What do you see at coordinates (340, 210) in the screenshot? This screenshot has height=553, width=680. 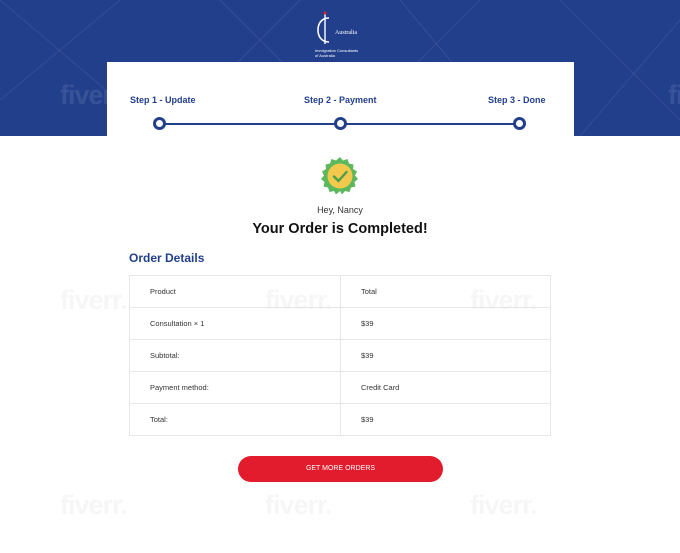 I see `greeting-text: Hey, Nancy` at bounding box center [340, 210].